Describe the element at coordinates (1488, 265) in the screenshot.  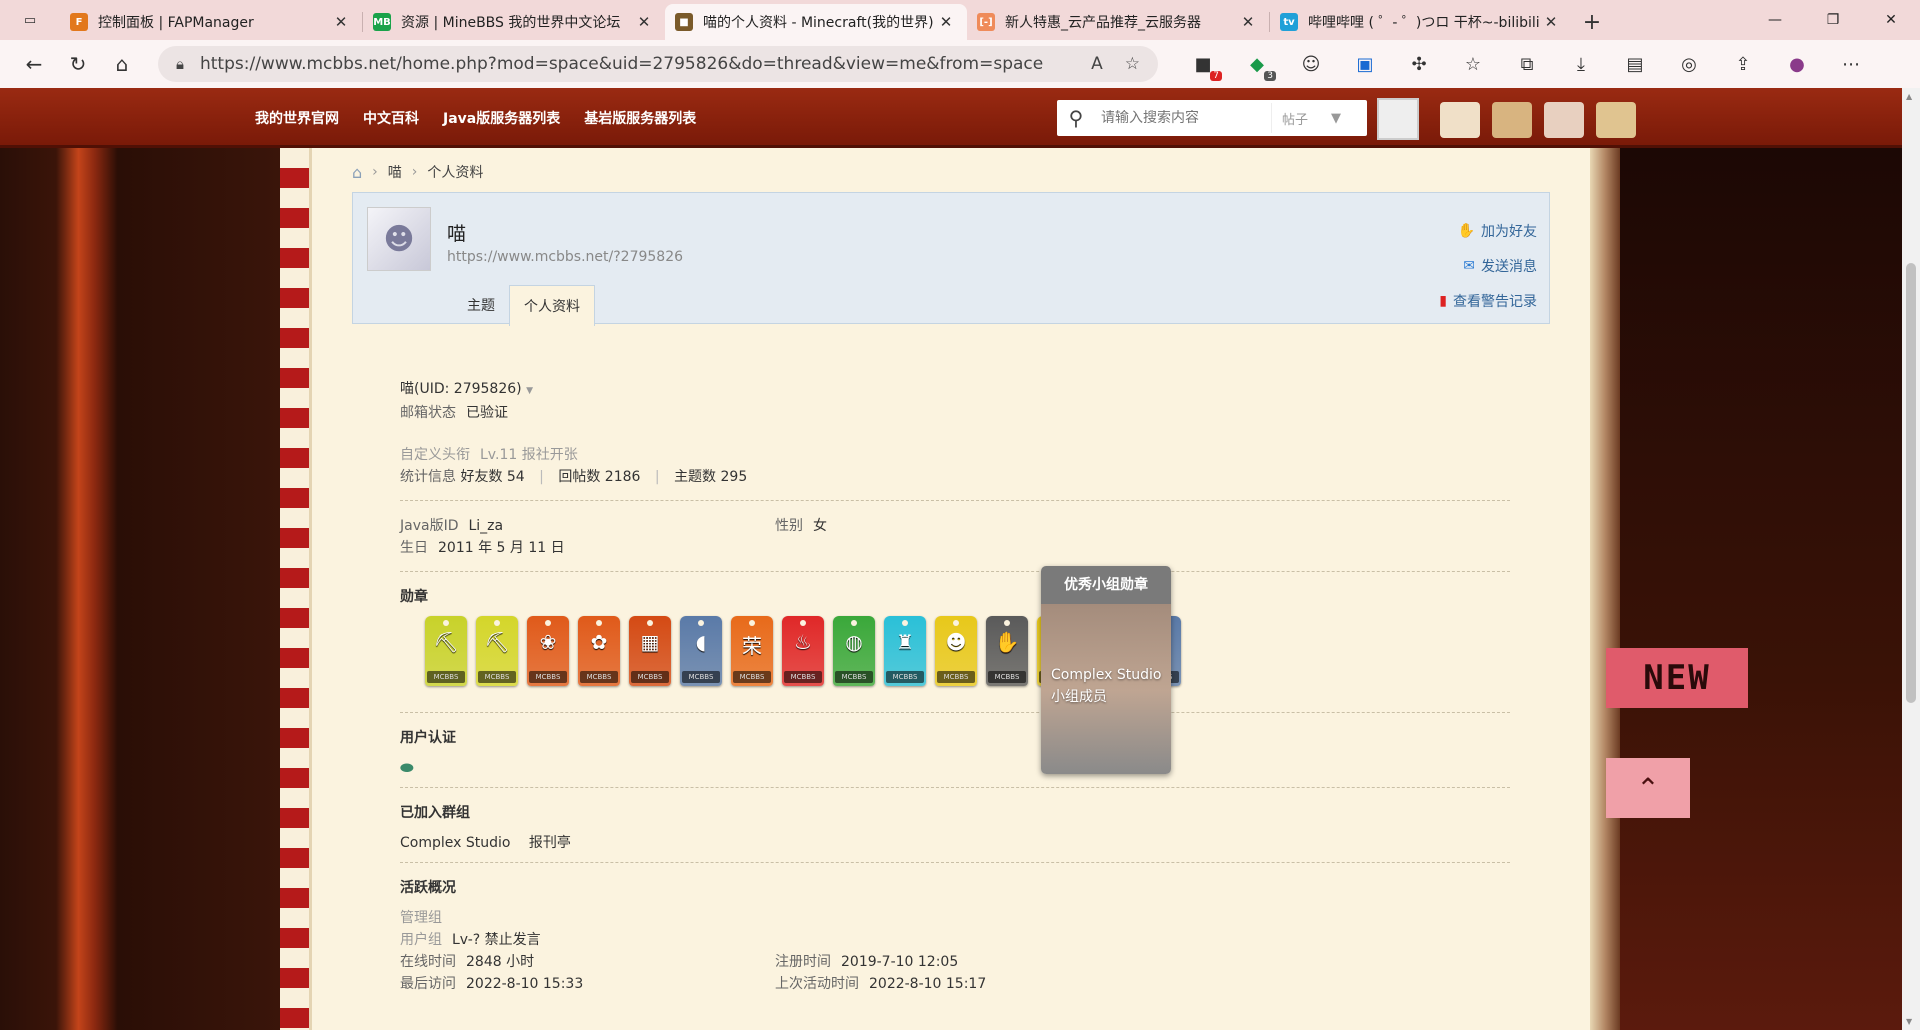
I see `send-message-button: ✉ 发送消息` at that location.